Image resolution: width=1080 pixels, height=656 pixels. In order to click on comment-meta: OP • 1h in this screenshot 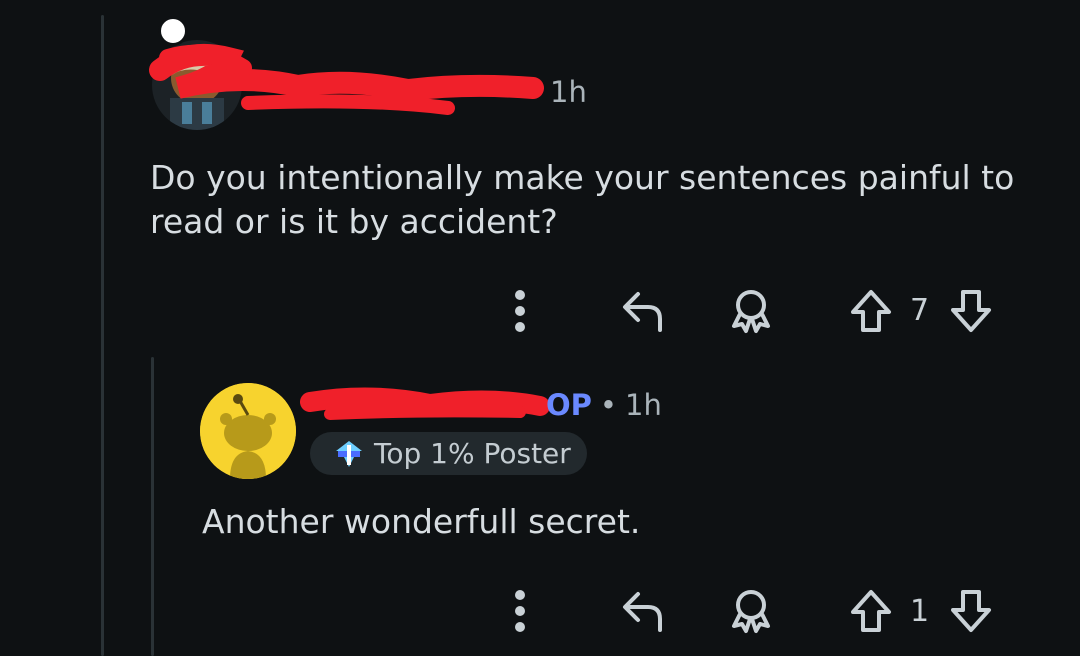, I will do `click(604, 405)`.